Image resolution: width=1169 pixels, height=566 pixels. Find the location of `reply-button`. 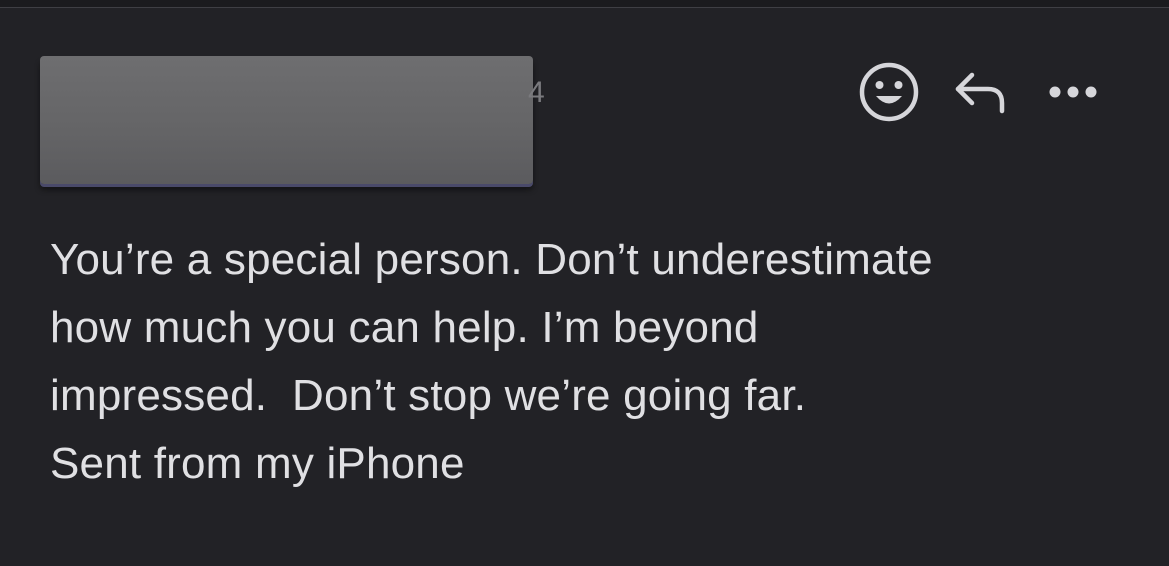

reply-button is located at coordinates (981, 92).